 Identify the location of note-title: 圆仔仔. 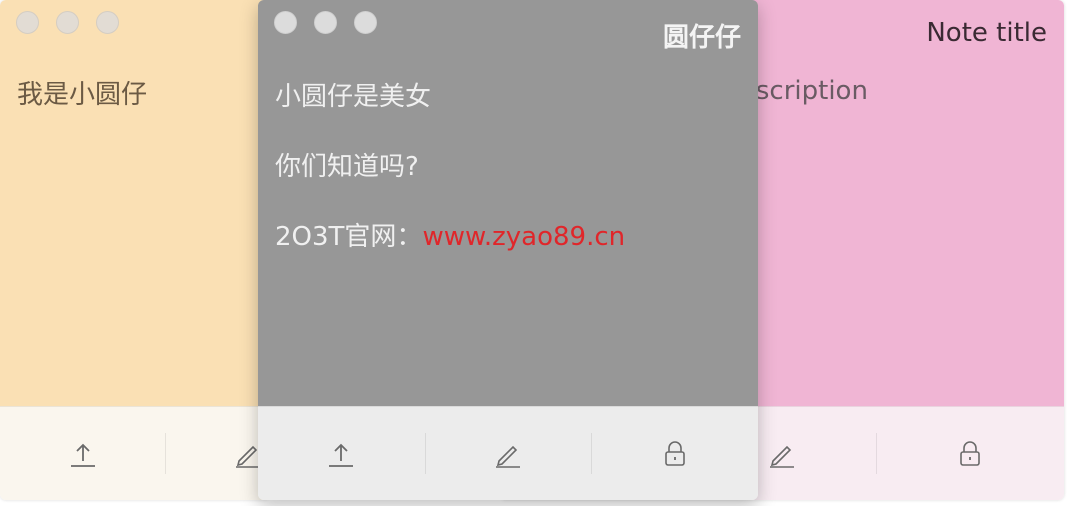
(702, 35).